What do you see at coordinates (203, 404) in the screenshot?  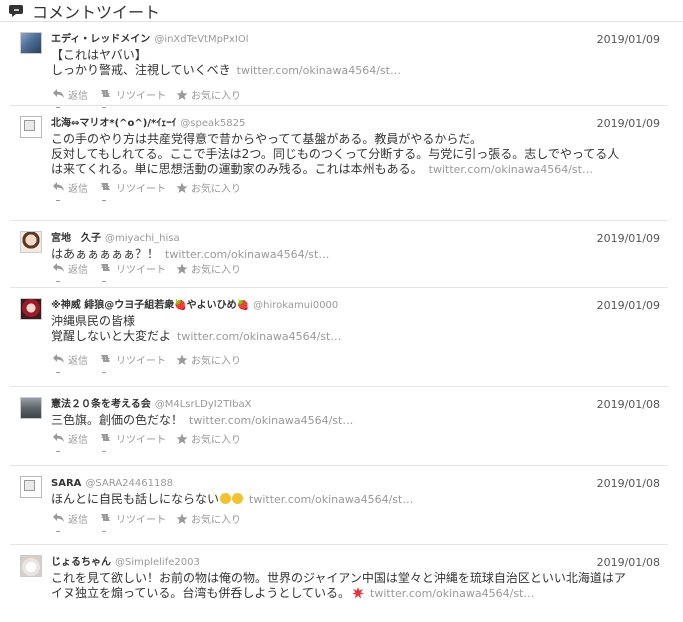 I see `user-handle: @M4LsrLDyI2TIbaX` at bounding box center [203, 404].